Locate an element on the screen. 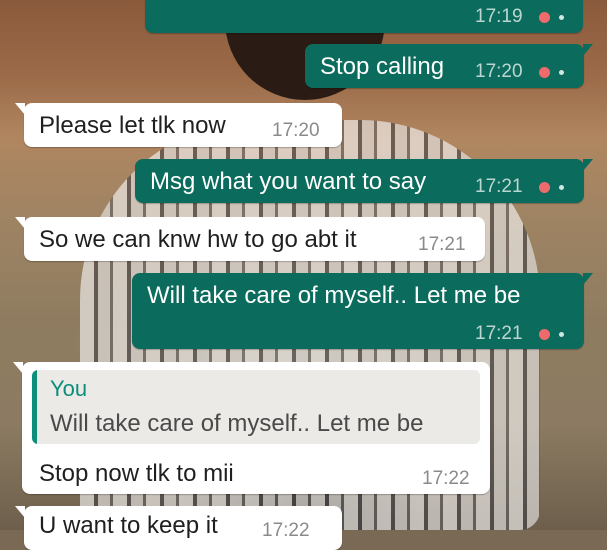  message-bubble-incoming: U want to keep it 17:22 is located at coordinates (178, 528).